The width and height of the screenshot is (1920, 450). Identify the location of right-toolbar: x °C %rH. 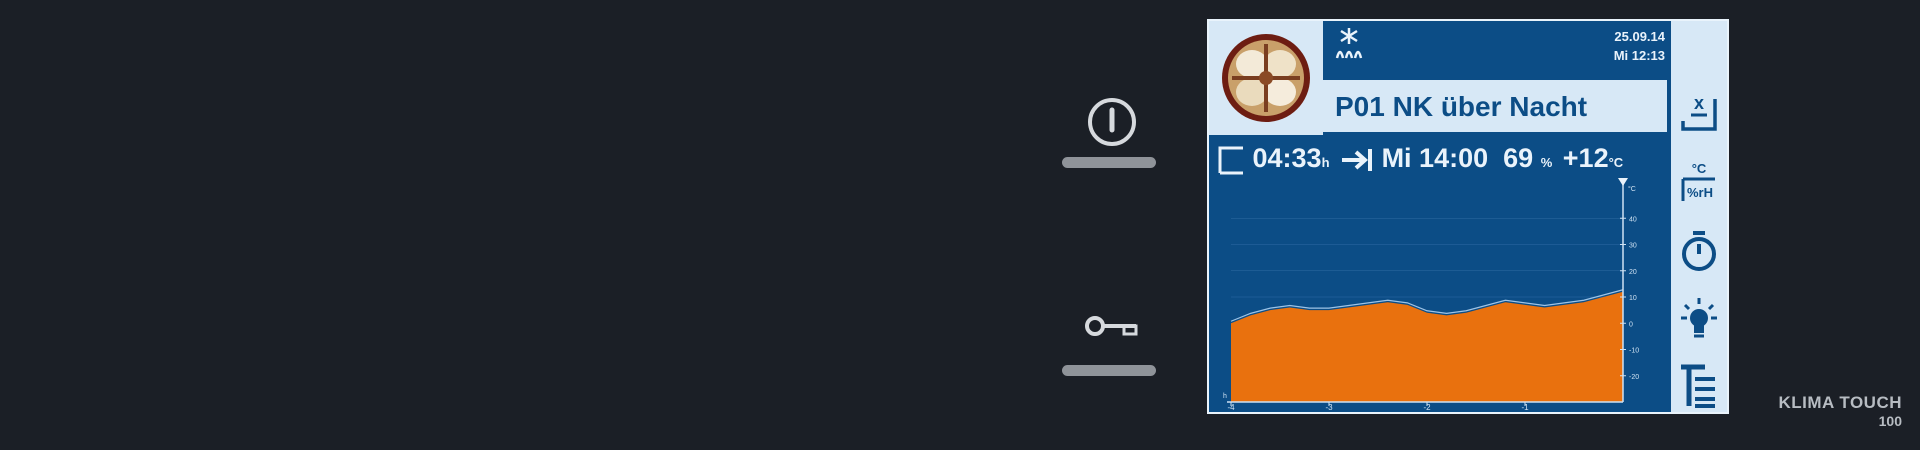
(1699, 216).